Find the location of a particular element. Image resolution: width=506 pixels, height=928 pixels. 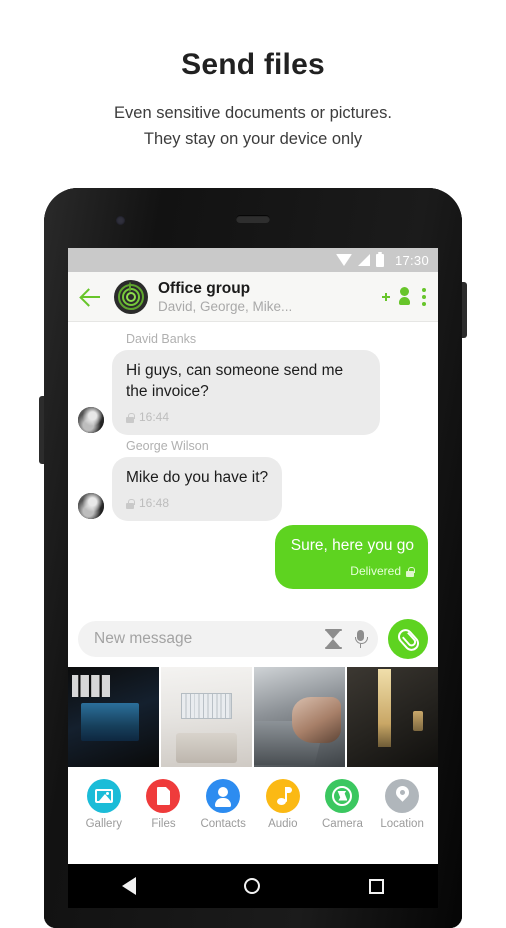

attach-button is located at coordinates (408, 639).